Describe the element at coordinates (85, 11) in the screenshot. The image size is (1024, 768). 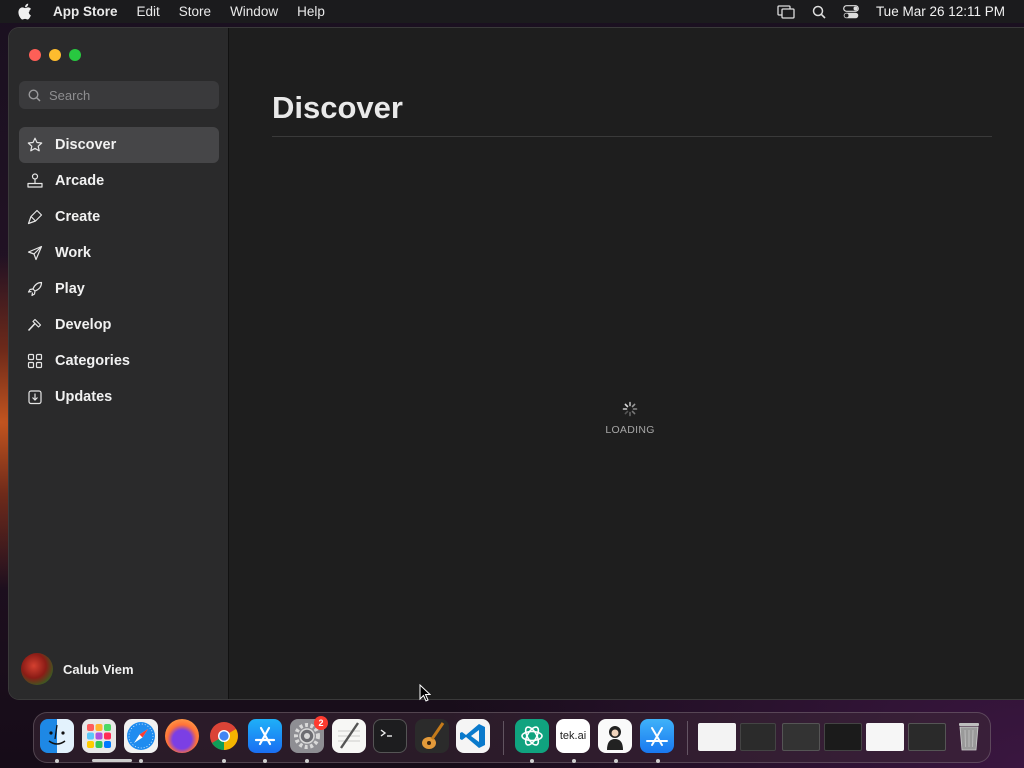
I see `menu-app-name: App Store` at that location.